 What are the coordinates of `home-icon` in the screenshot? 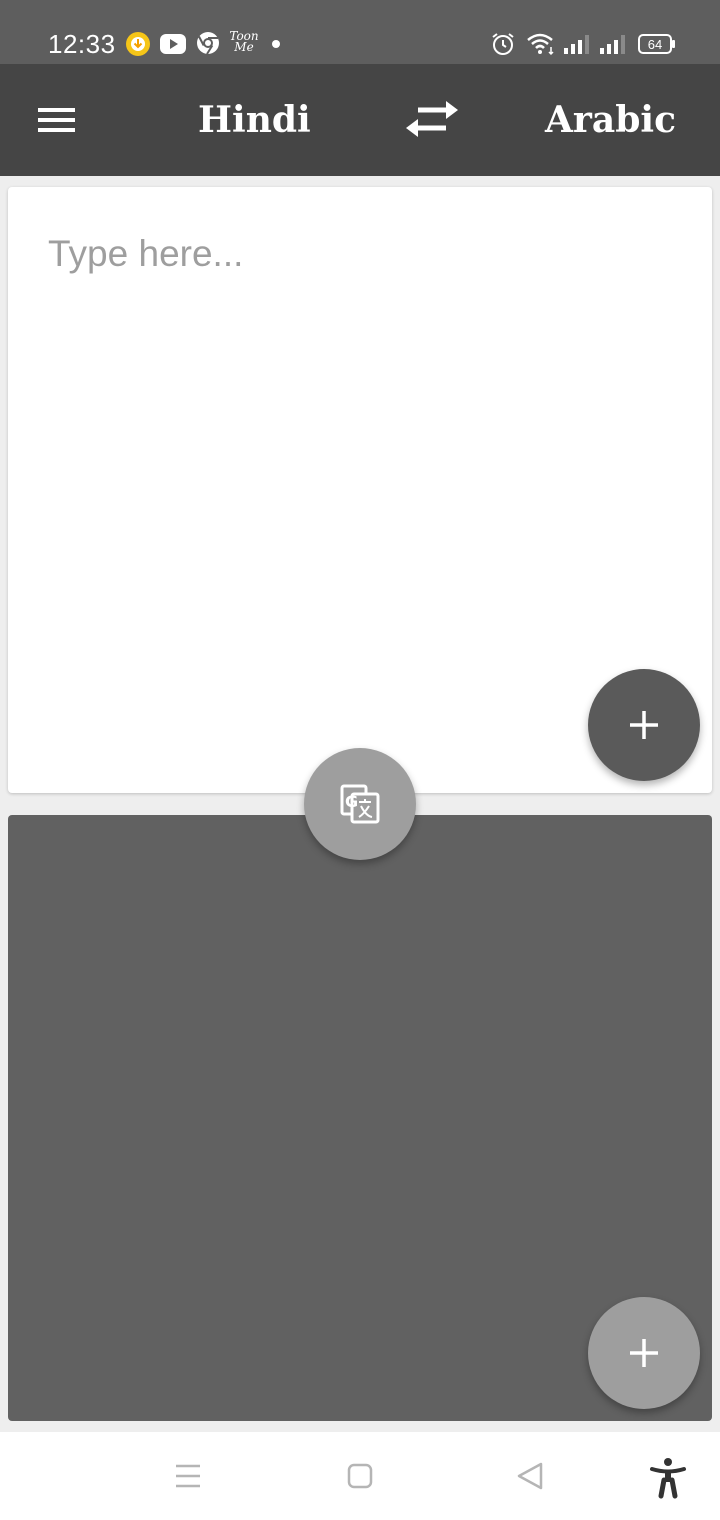 It's located at (360, 1476).